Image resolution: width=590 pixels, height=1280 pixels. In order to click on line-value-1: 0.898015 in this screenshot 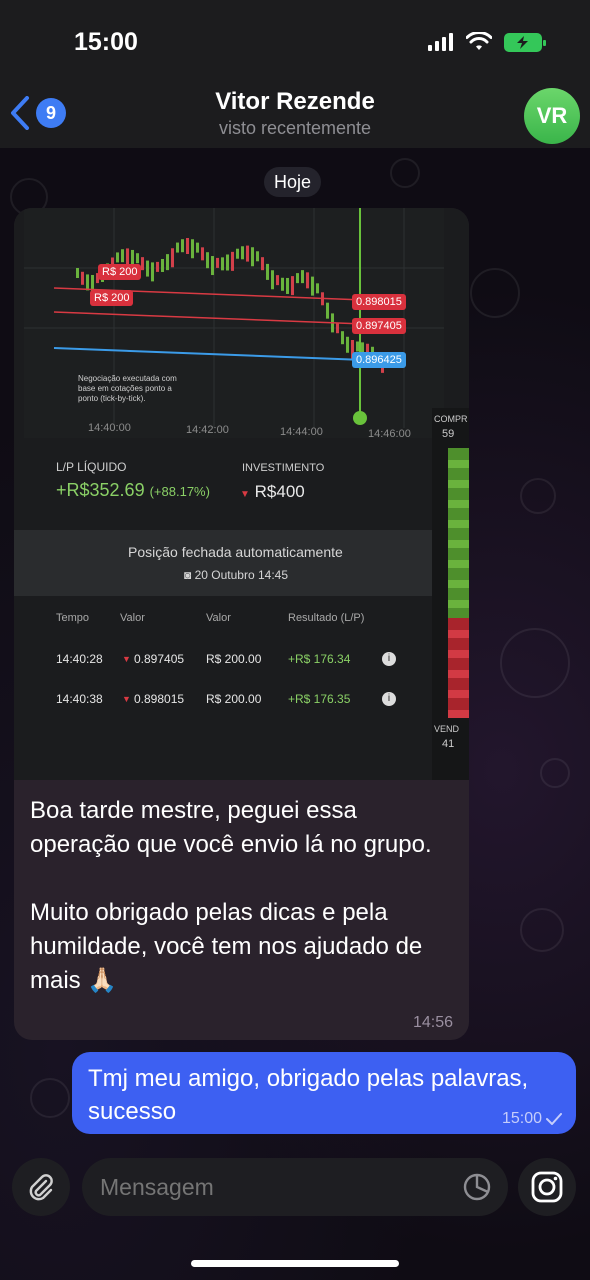, I will do `click(379, 302)`.